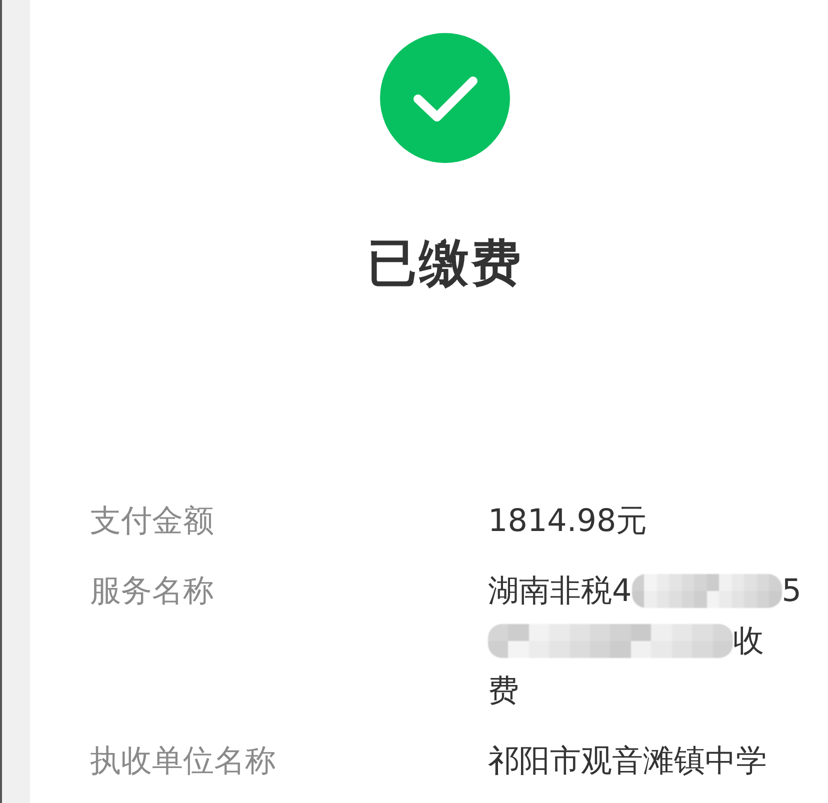 The height and width of the screenshot is (803, 828). Describe the element at coordinates (152, 591) in the screenshot. I see `field-label: 服务名称` at that location.